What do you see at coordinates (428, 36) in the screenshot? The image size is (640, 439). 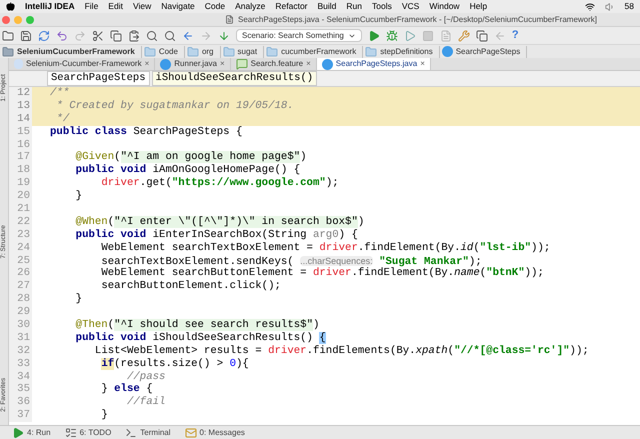 I see `stop-icon` at bounding box center [428, 36].